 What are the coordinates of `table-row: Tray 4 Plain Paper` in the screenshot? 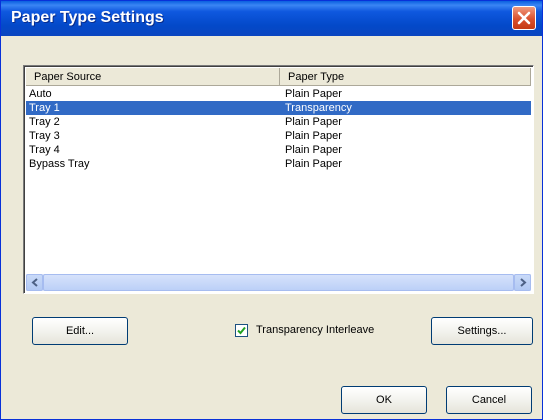 It's located at (278, 150).